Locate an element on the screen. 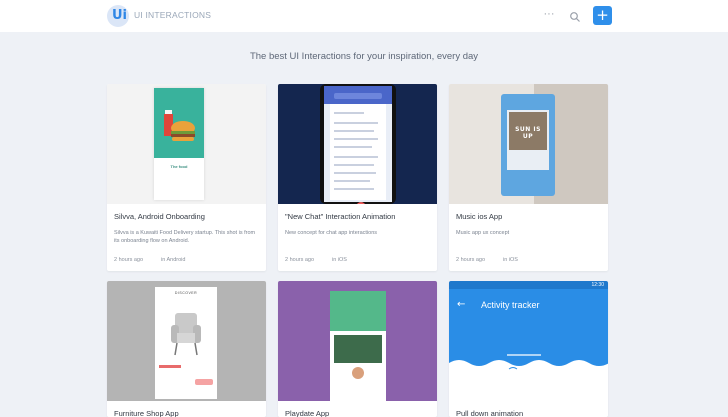 This screenshot has width=728, height=417. top-header: Ui UI INTERACTIONS ··· + is located at coordinates (364, 16).